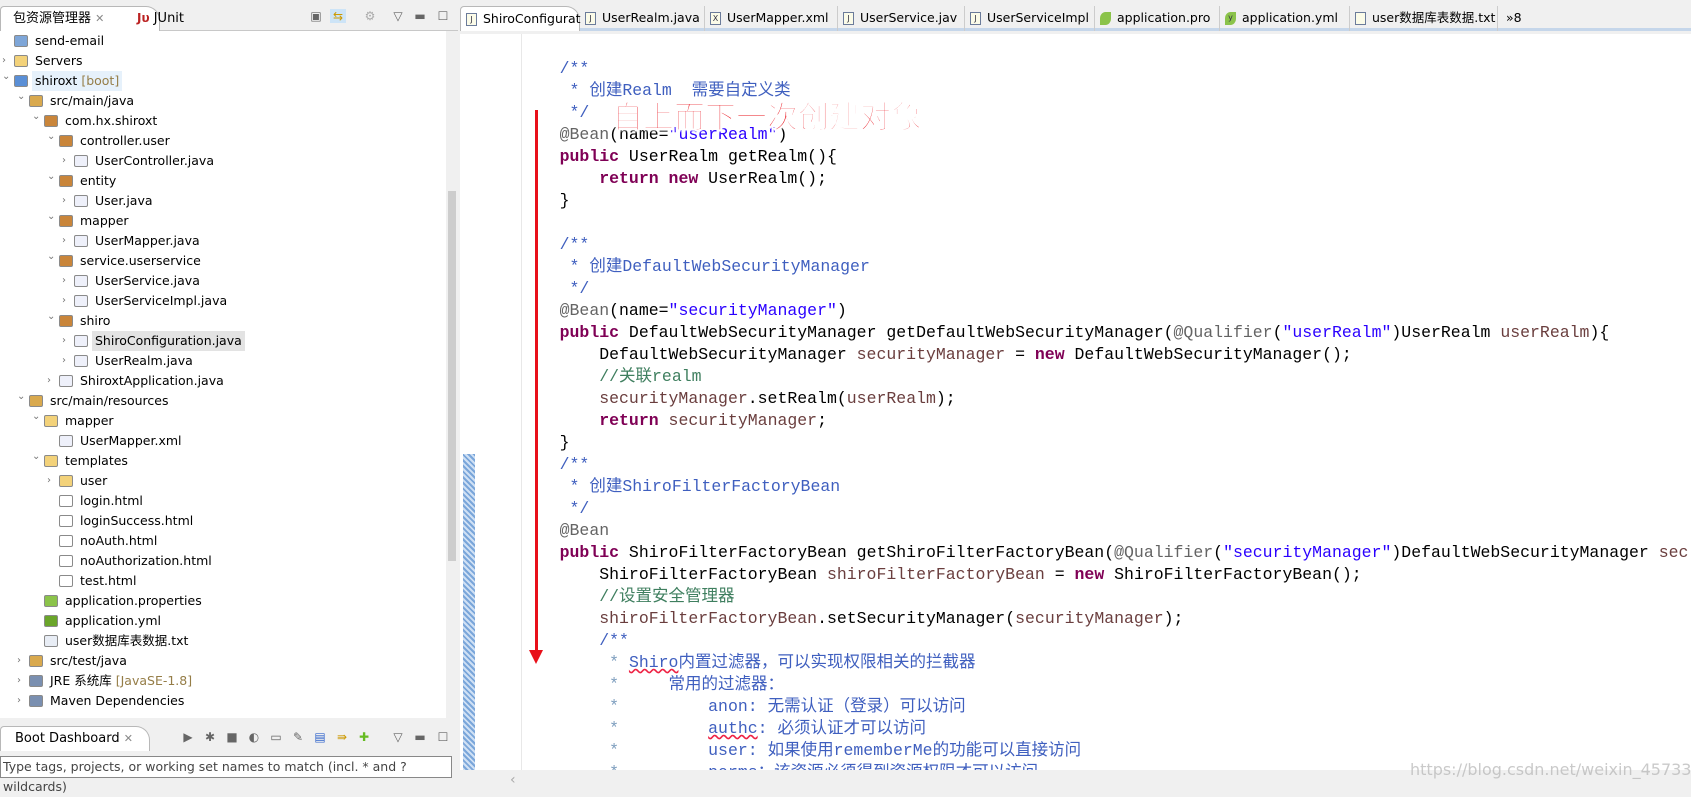  Describe the element at coordinates (223, 181) in the screenshot. I see `tree-item: ⌄ entity` at that location.